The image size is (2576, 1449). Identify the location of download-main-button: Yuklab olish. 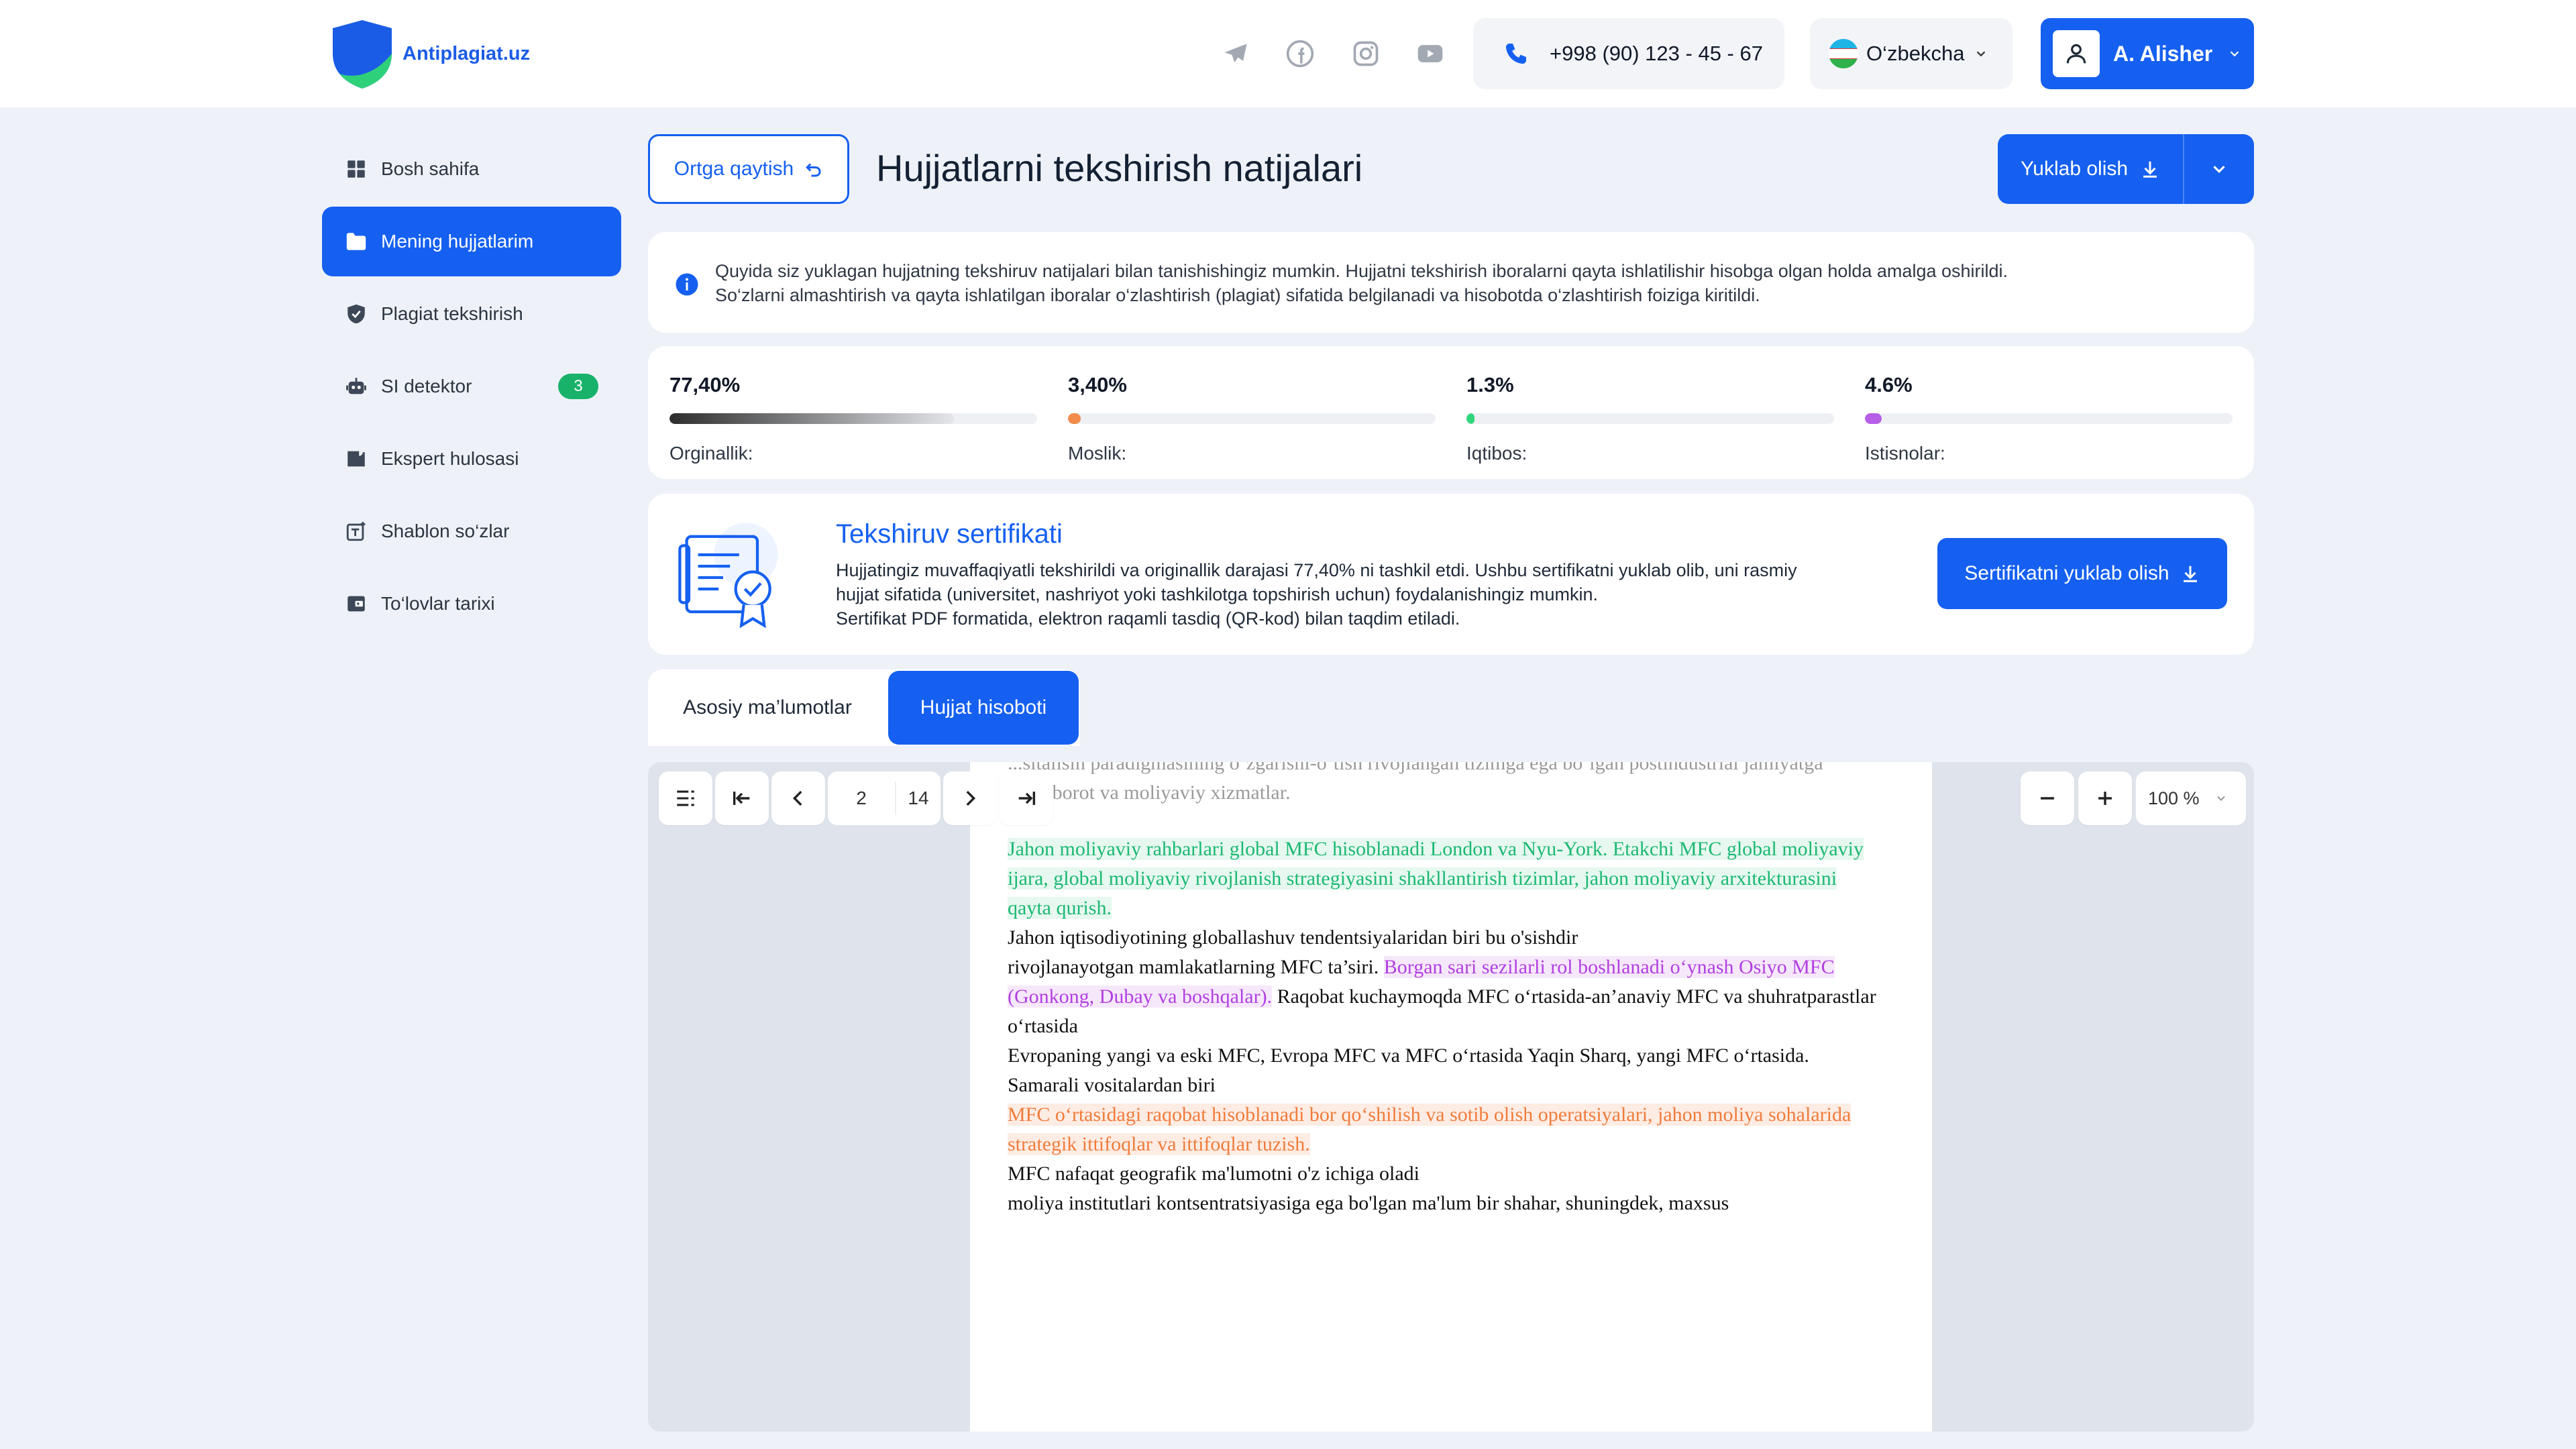
(2091, 169).